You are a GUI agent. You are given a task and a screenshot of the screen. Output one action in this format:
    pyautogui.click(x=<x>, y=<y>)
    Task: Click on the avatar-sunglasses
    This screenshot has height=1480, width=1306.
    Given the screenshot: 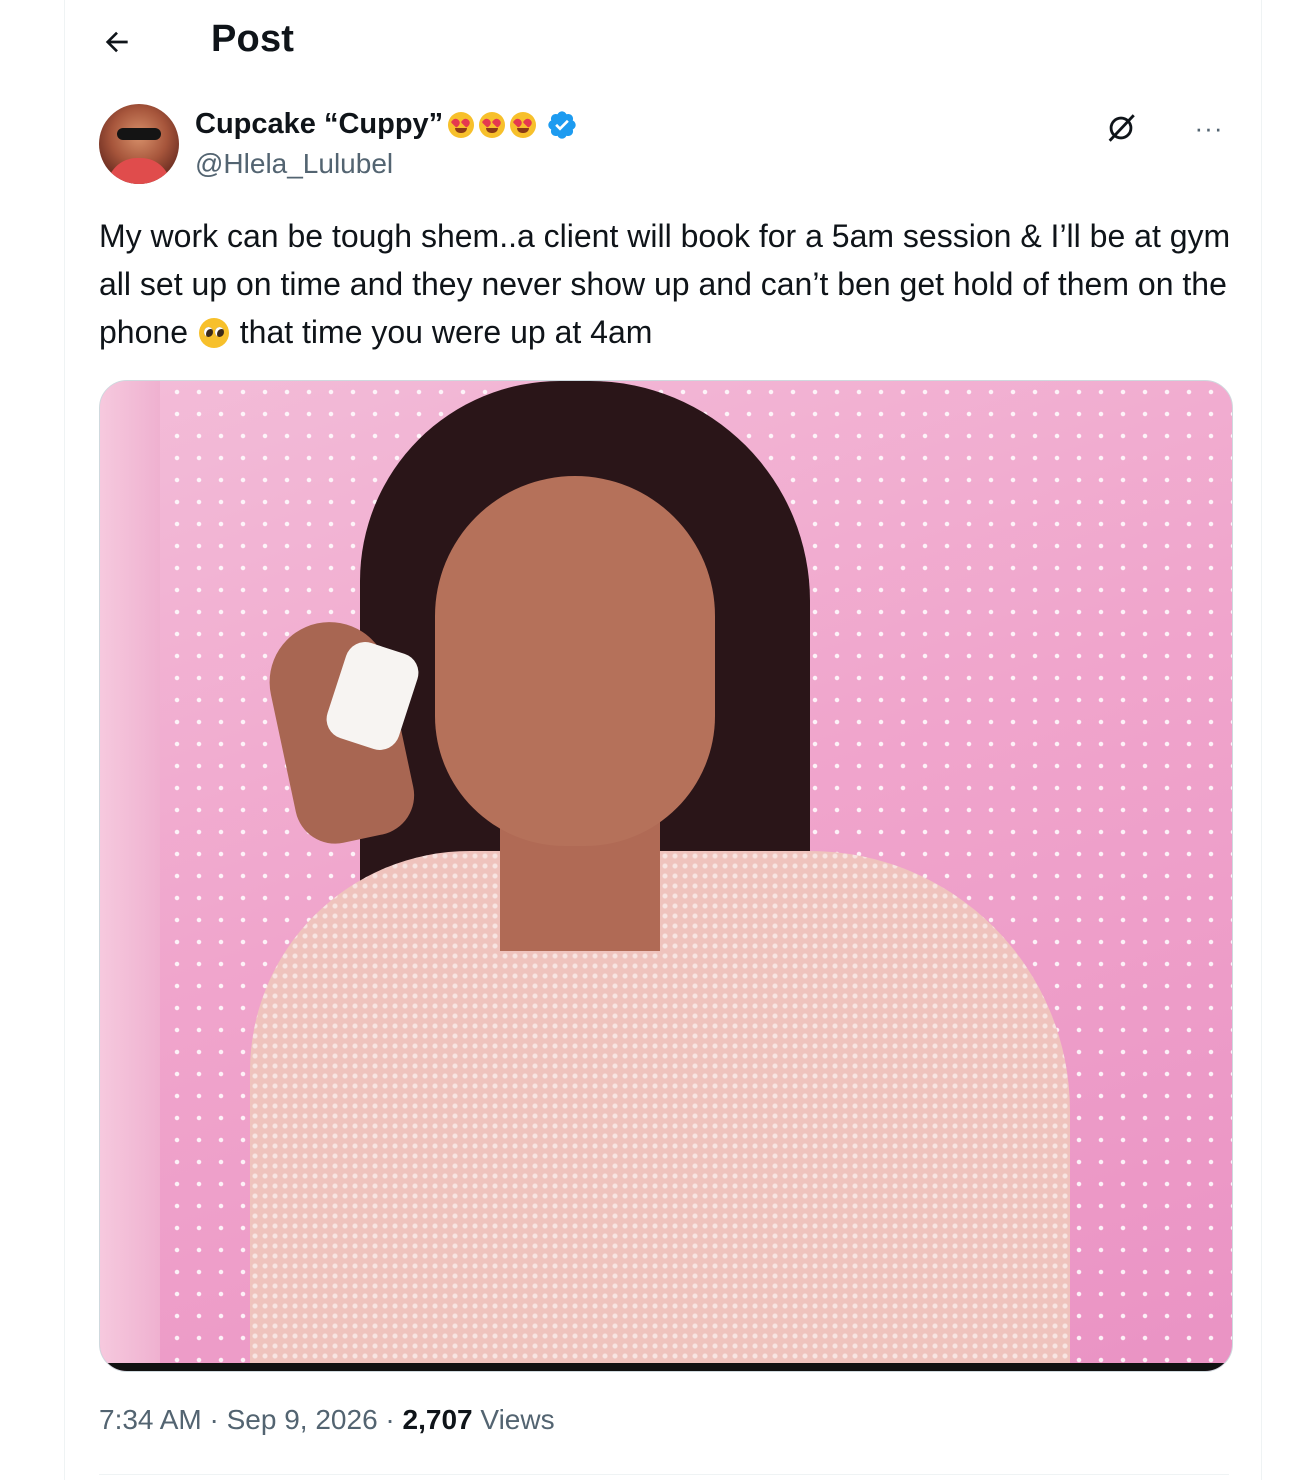 What is the action you would take?
    pyautogui.click(x=139, y=134)
    